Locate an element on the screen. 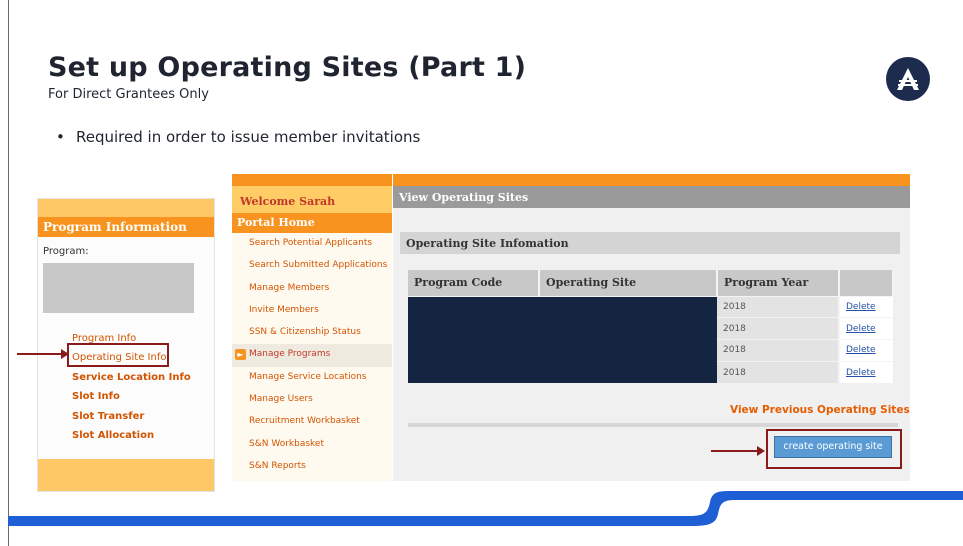 The height and width of the screenshot is (546, 963). program-information-header: Program Information is located at coordinates (126, 227).